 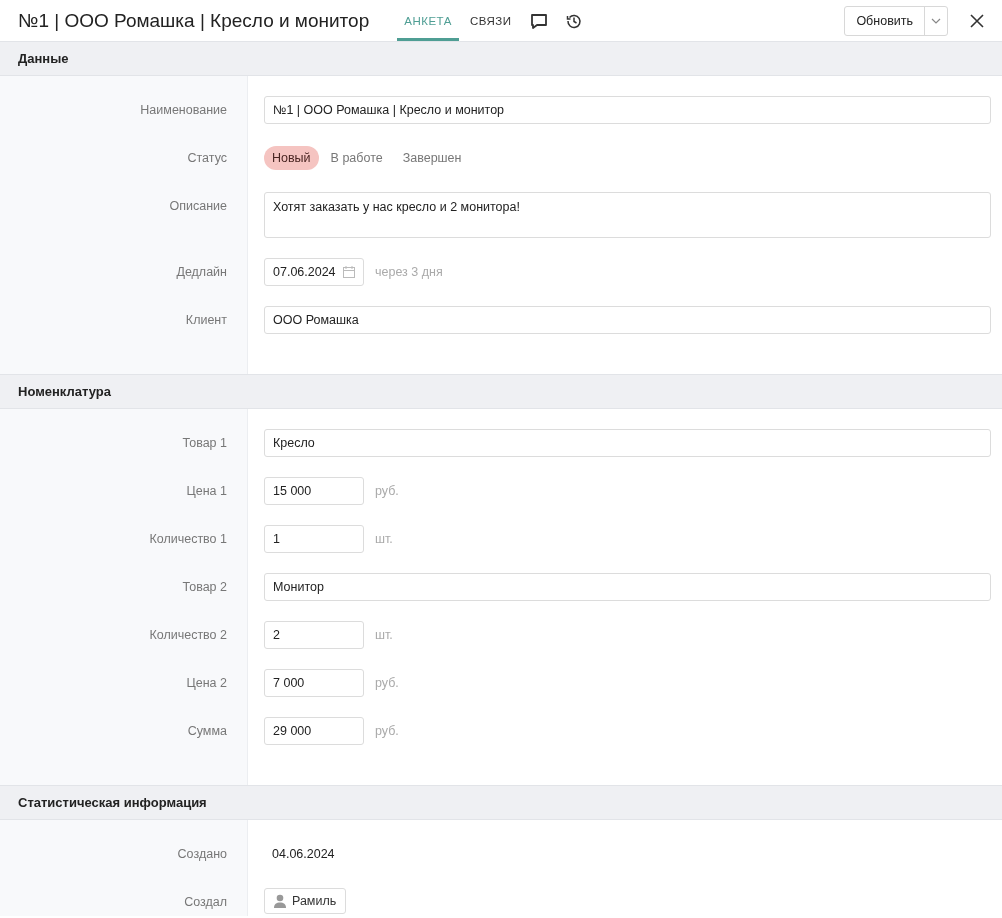 I want to click on field-label: Клиент, so click(x=206, y=319).